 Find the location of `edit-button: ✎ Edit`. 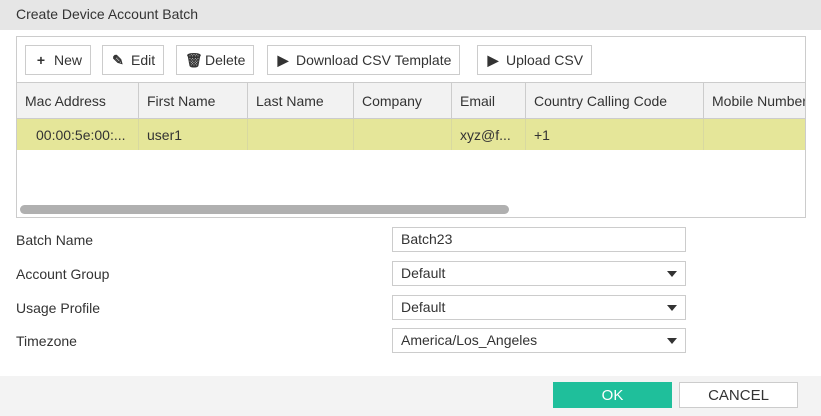

edit-button: ✎ Edit is located at coordinates (133, 60).